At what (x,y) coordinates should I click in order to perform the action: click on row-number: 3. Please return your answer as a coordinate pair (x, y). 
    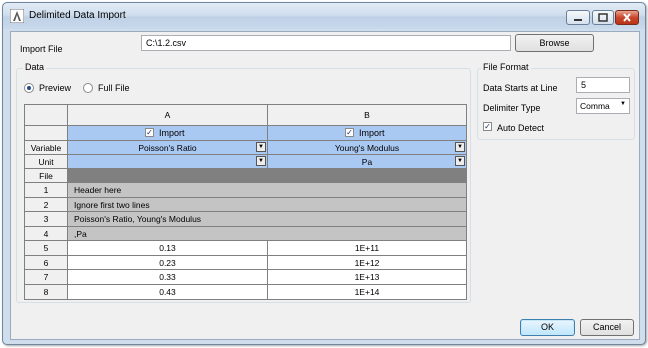
    Looking at the image, I should click on (46, 219).